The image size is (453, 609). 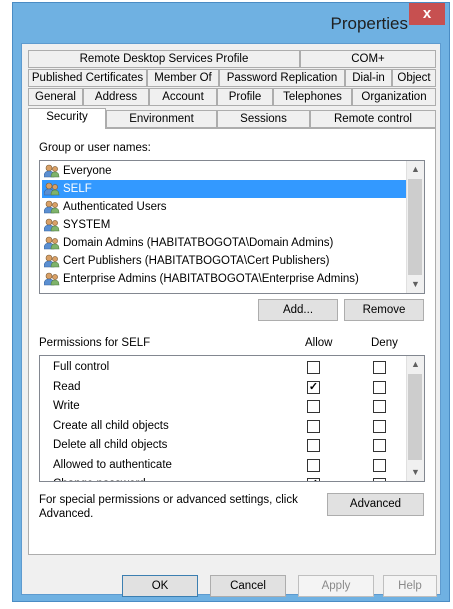 I want to click on tab-security: Security, so click(x=67, y=118).